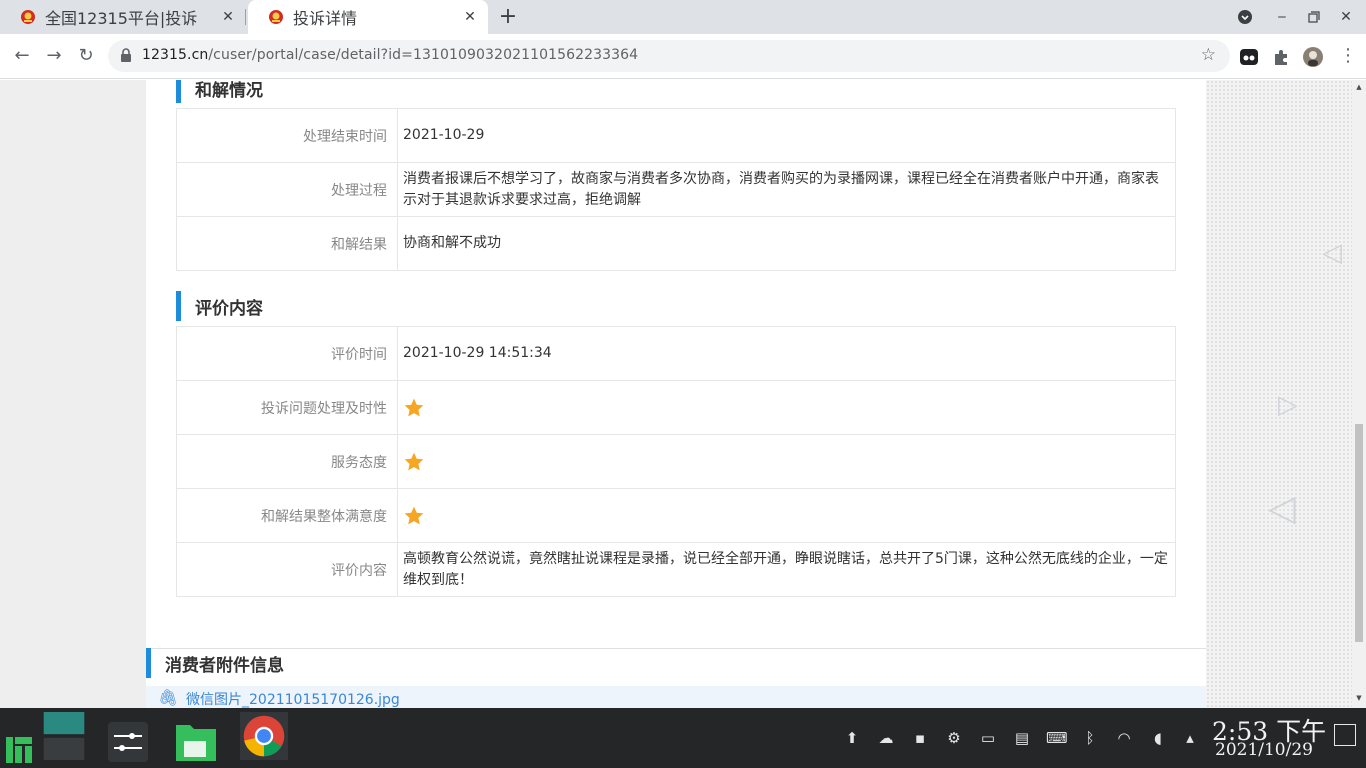 Image resolution: width=1366 pixels, height=768 pixels. I want to click on table-row: 投诉问题处理及时性, so click(676, 407).